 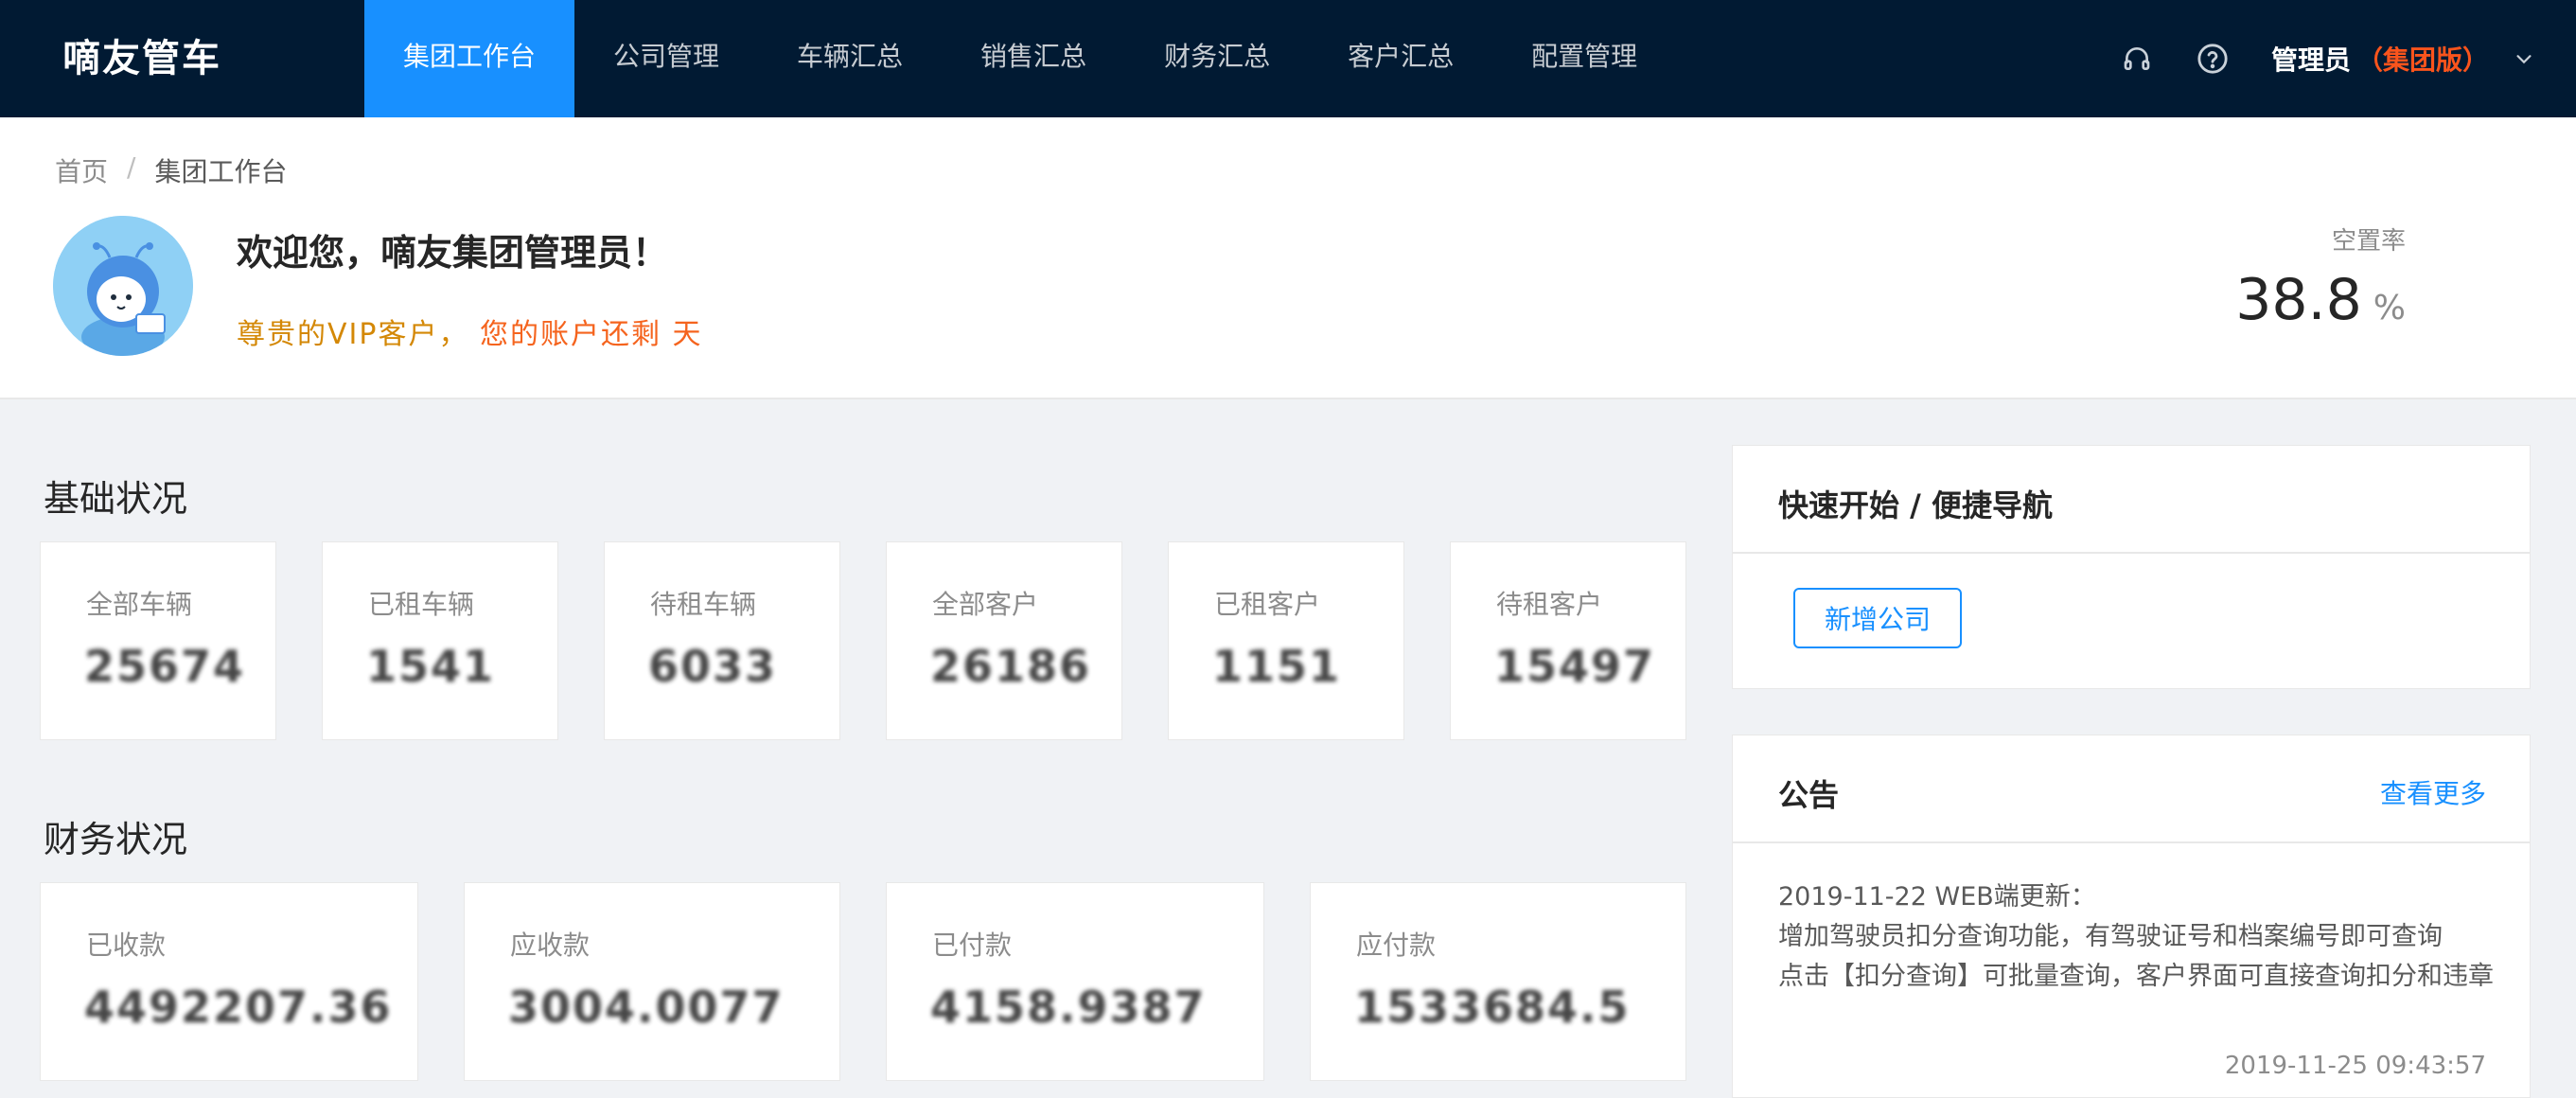 What do you see at coordinates (1217, 58) in the screenshot?
I see `nav-item-finance: 财务汇总` at bounding box center [1217, 58].